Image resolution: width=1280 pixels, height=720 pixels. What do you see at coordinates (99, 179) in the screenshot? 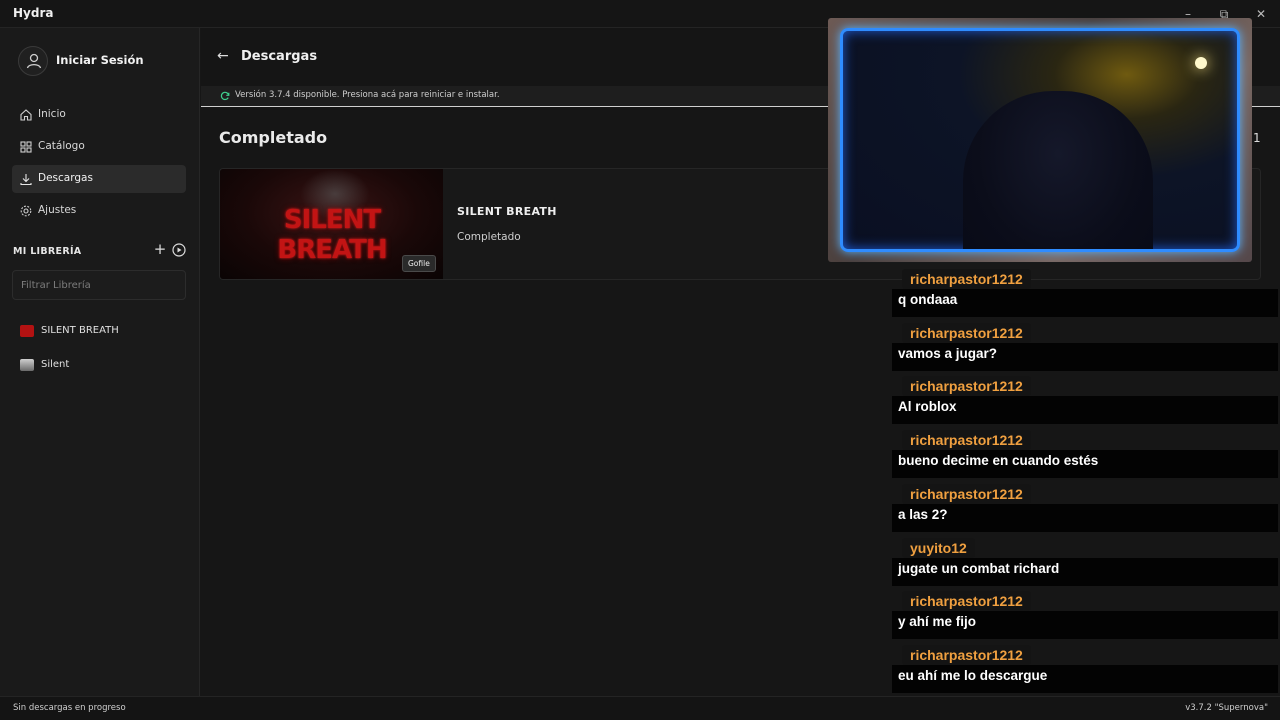
I see `nav-item-descargas: Descargas` at bounding box center [99, 179].